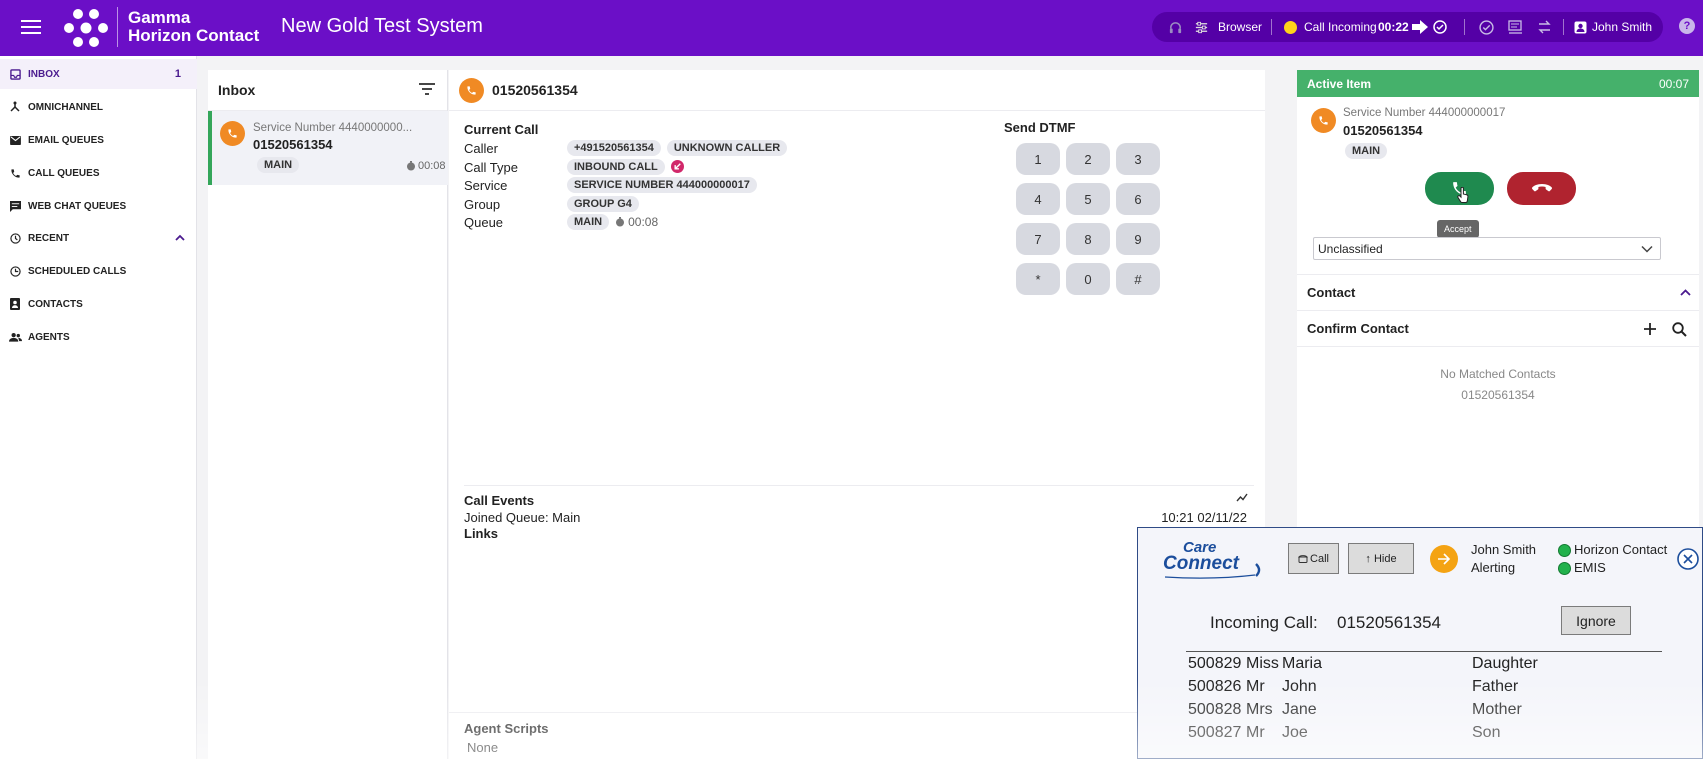 This screenshot has height=759, width=1703. Describe the element at coordinates (15, 271) in the screenshot. I see `clock-icon` at that location.